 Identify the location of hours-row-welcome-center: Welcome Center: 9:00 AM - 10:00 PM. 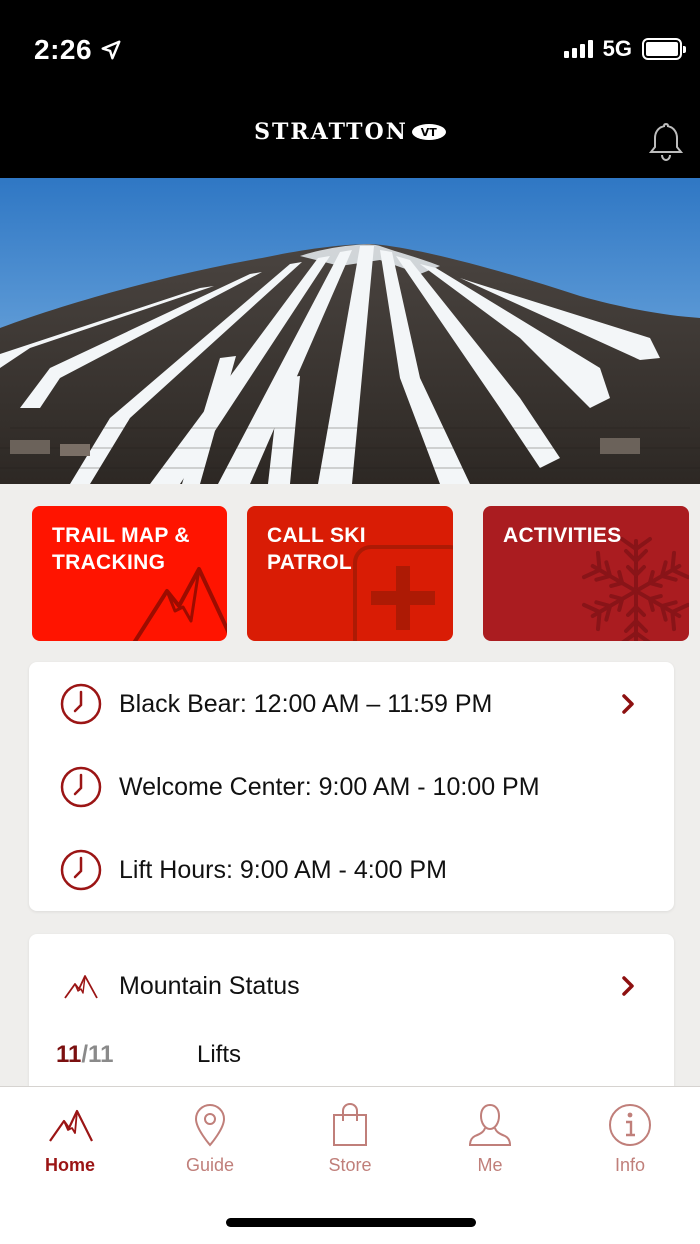
(351, 787).